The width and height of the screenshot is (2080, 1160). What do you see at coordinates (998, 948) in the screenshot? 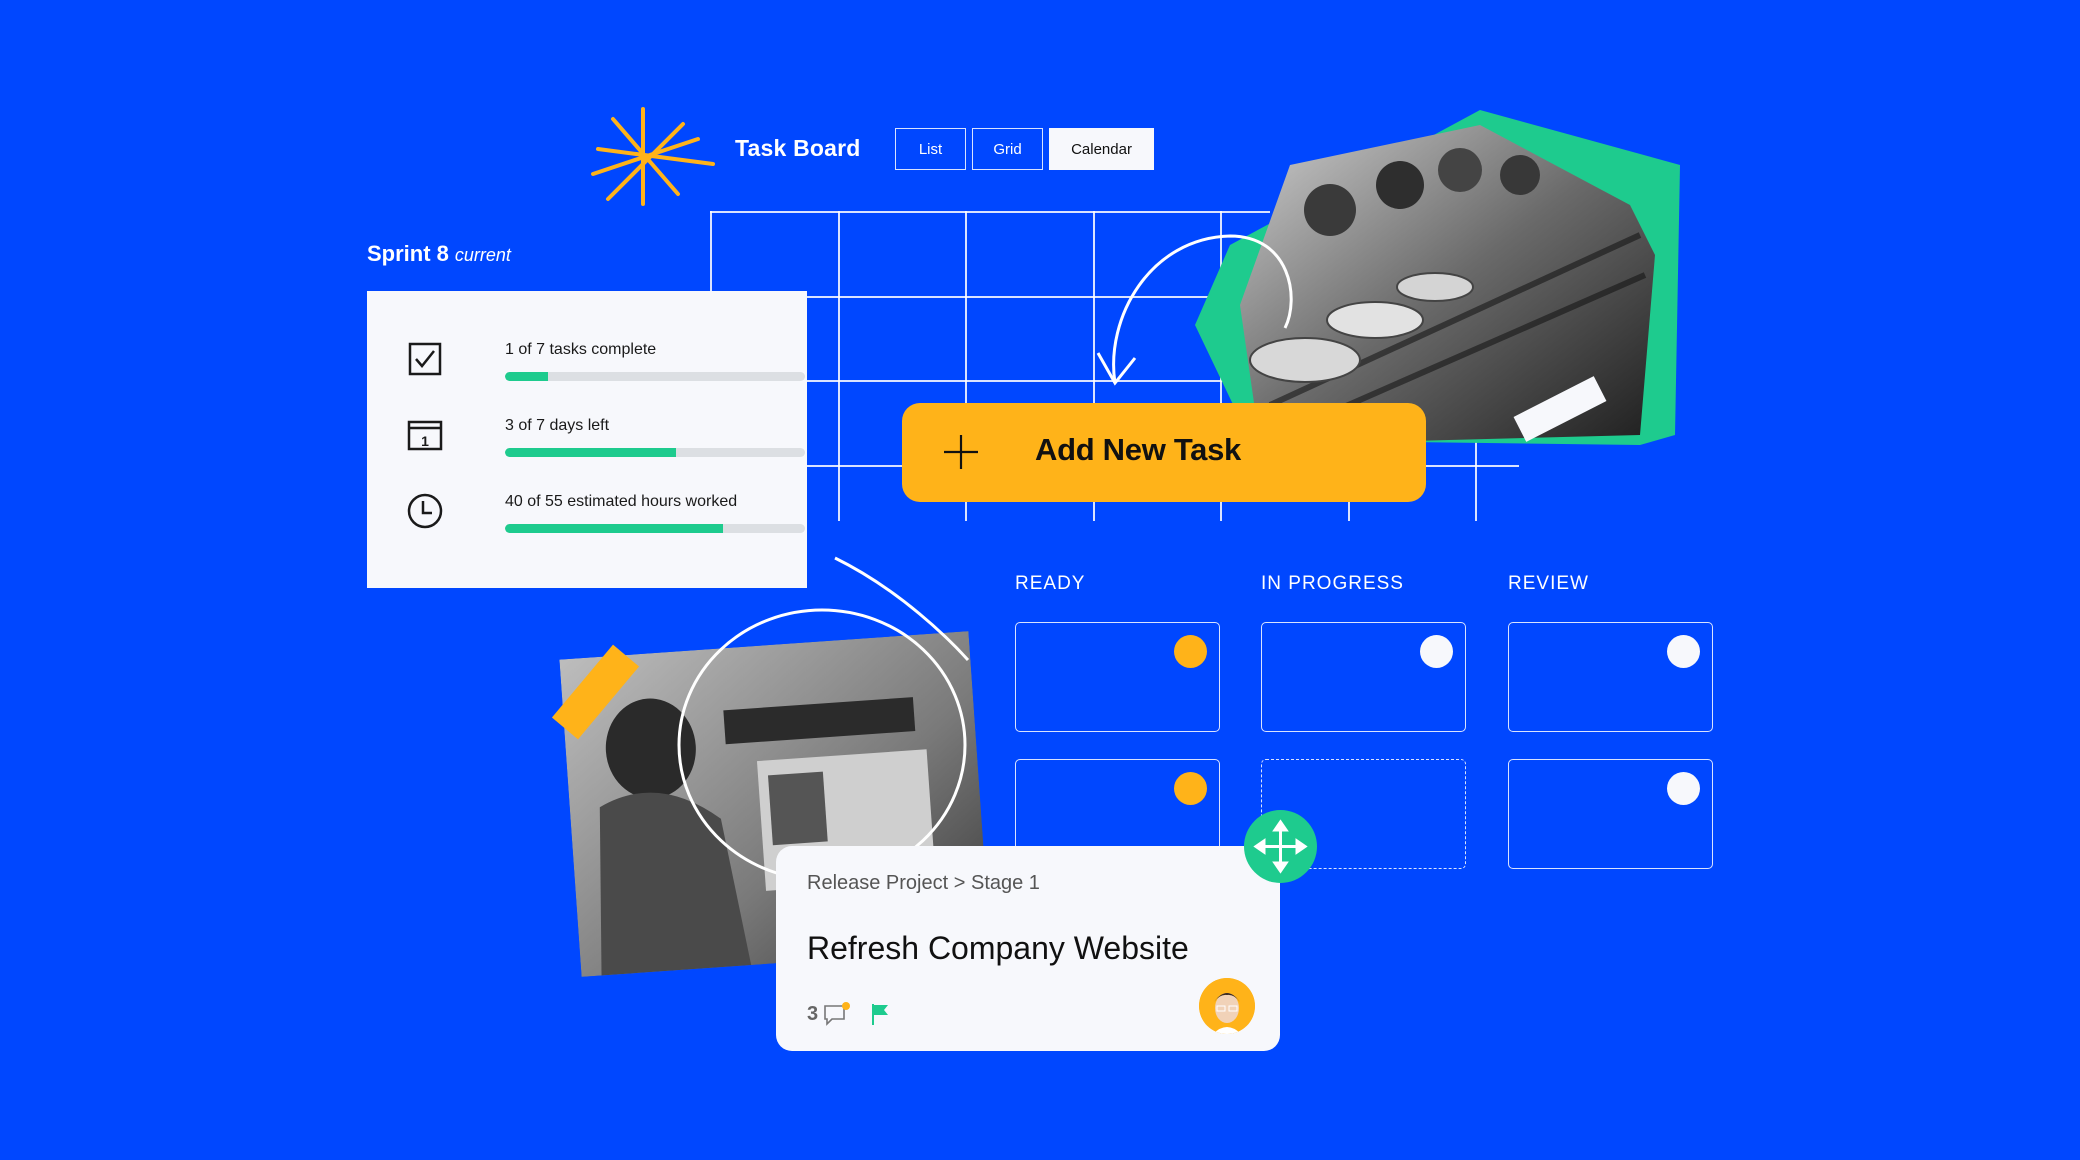
I see `task-title: Refresh Company Website` at bounding box center [998, 948].